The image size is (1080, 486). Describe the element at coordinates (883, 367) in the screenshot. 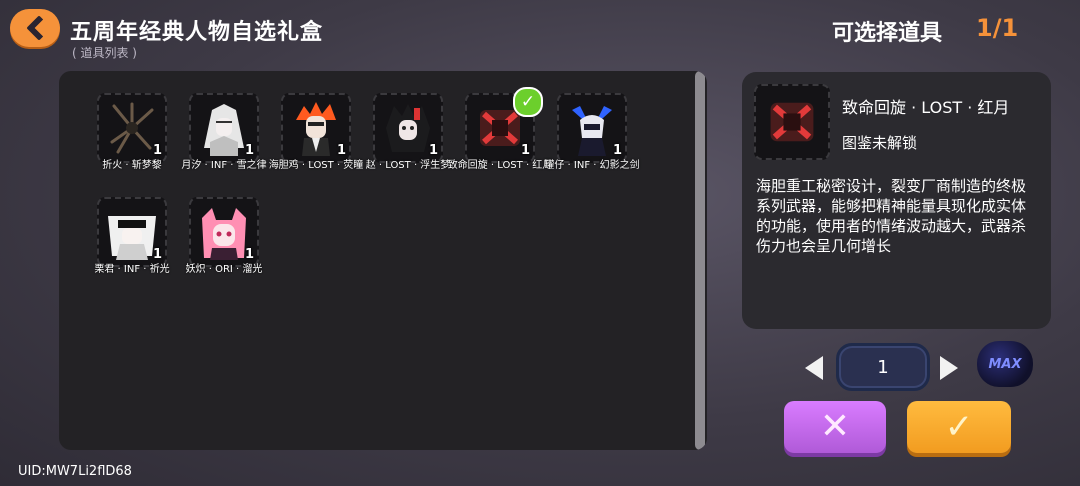

I see `quantity-display: 1` at that location.